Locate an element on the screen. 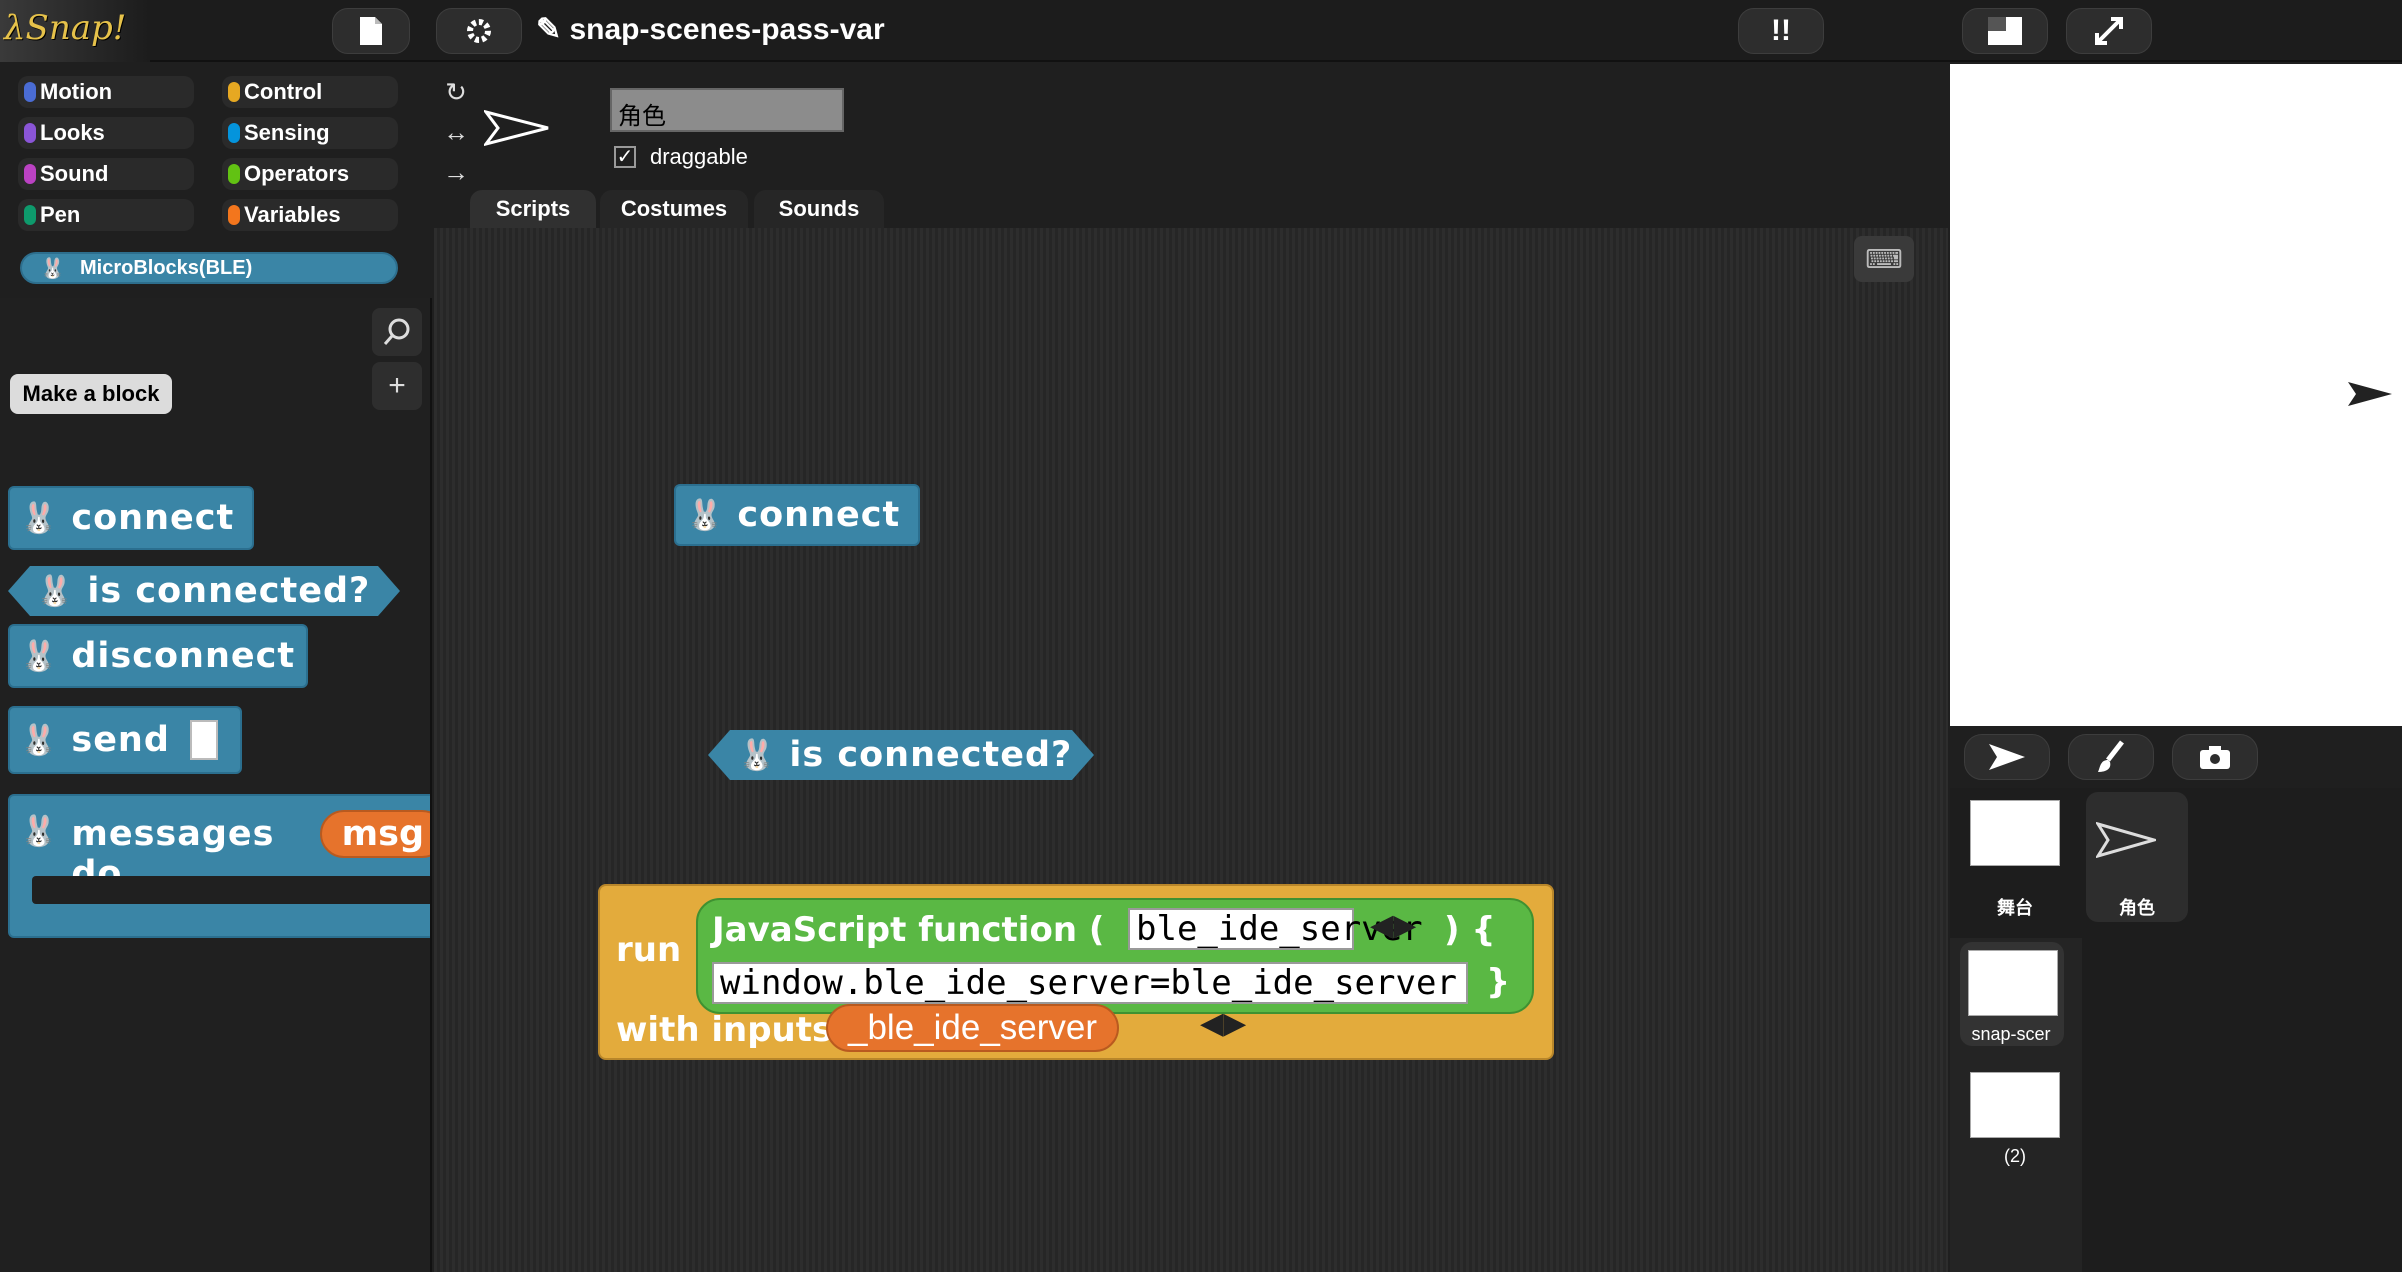  palette-search-button is located at coordinates (397, 332).